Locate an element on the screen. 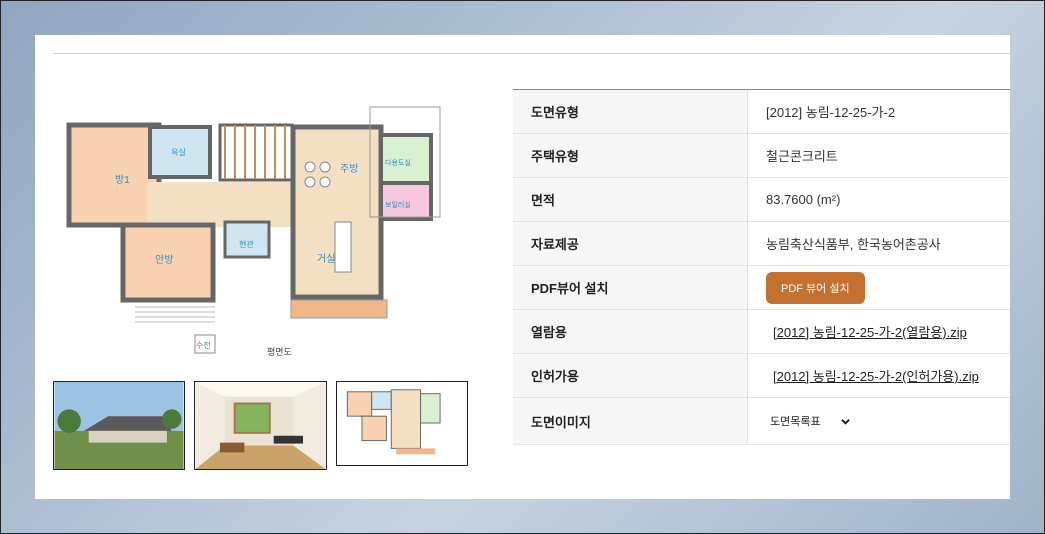  pdf-viewer-install-button: PDF 뷰어 설치 is located at coordinates (815, 287).